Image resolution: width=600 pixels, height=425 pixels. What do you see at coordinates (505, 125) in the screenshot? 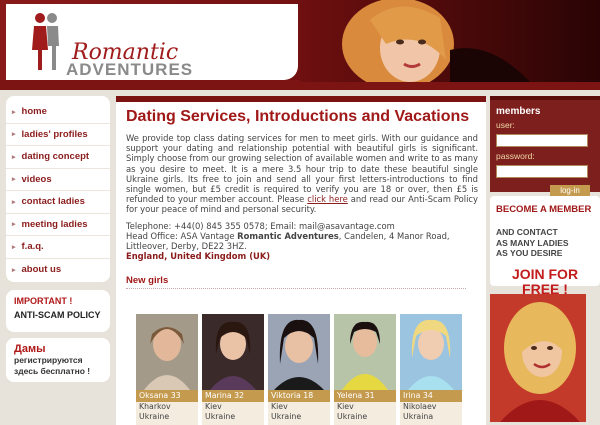
I see `user-label: user:` at bounding box center [505, 125].